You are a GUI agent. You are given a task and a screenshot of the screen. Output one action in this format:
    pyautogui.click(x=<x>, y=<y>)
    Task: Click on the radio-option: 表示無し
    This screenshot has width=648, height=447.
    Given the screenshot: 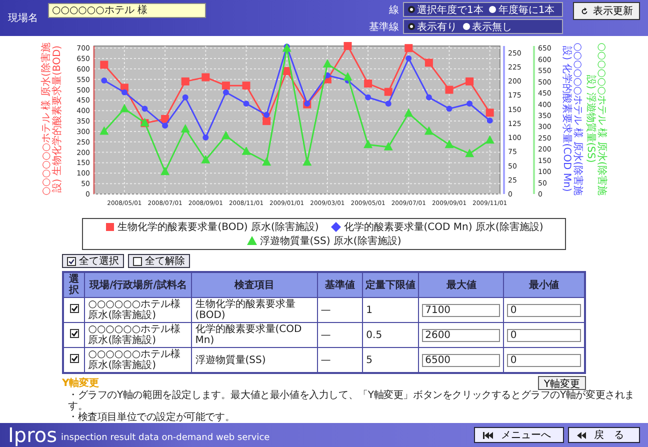 What is the action you would take?
    pyautogui.click(x=487, y=27)
    